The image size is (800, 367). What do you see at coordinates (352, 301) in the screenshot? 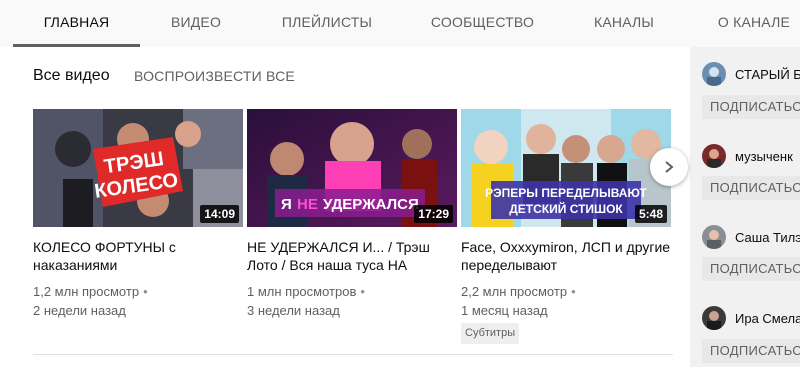
I see `video-meta: 1 млн просмотров • 3 недели назад` at bounding box center [352, 301].